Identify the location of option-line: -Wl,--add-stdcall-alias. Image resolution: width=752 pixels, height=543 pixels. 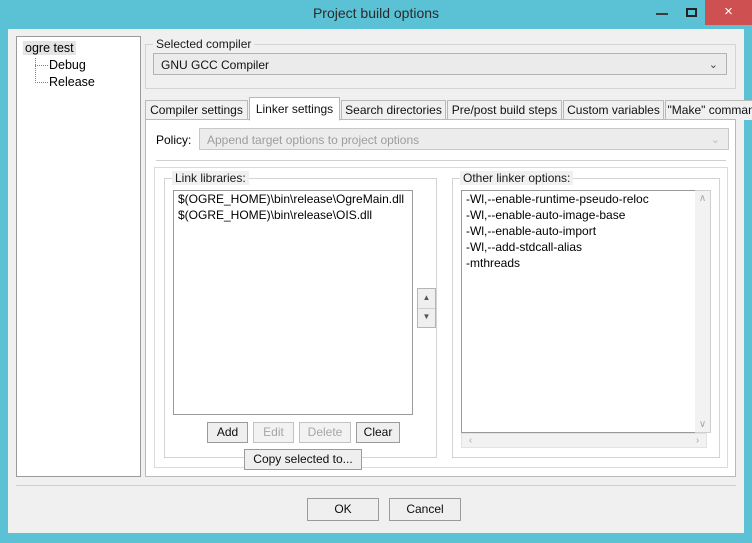
(524, 247).